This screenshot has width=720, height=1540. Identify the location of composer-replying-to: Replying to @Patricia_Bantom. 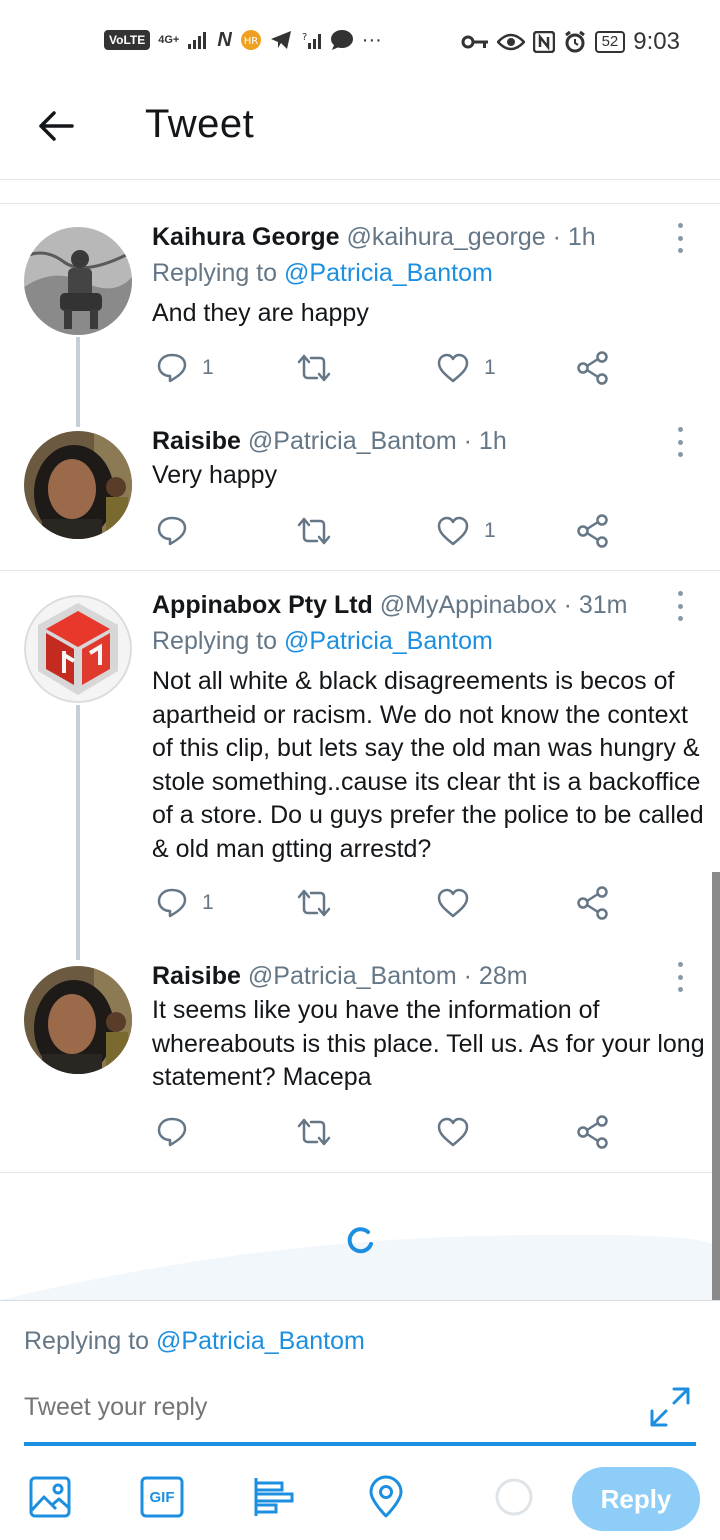
(194, 1341).